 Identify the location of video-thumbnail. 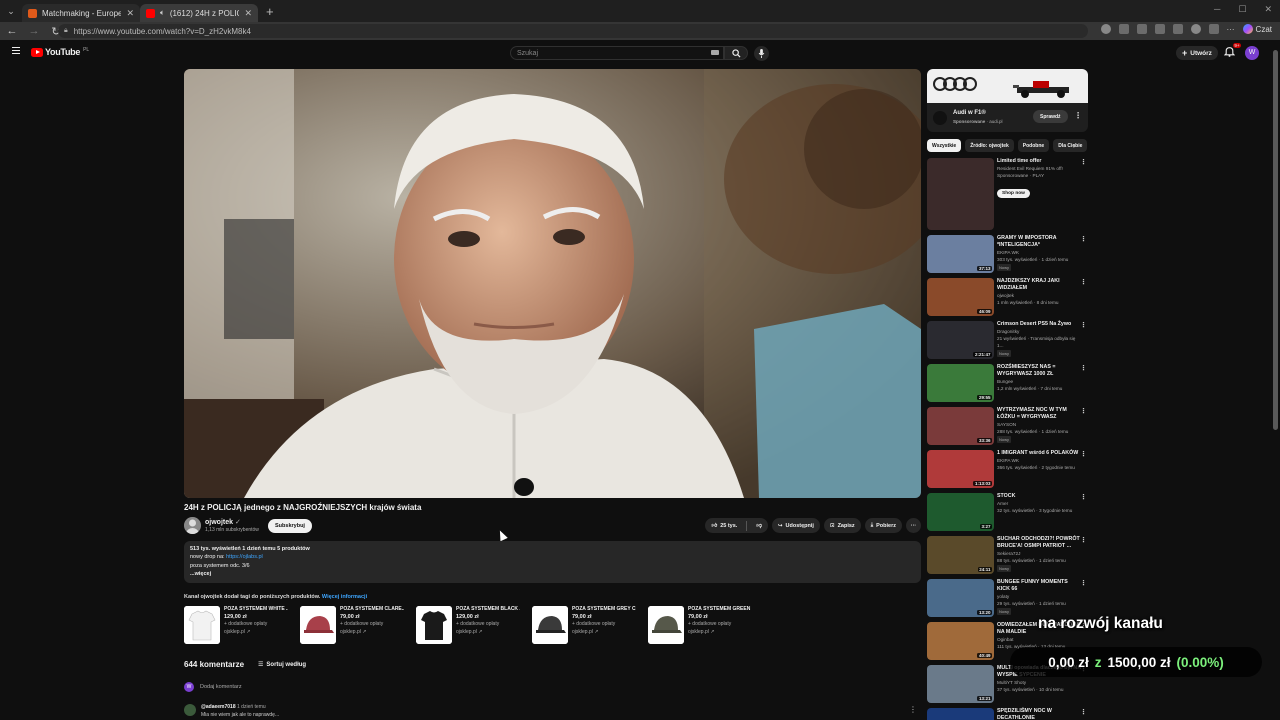
(960, 194).